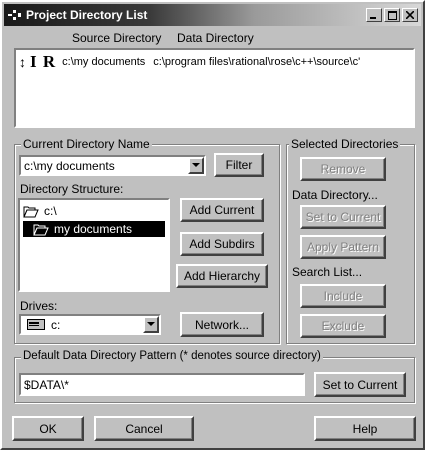 The height and width of the screenshot is (450, 425). Describe the element at coordinates (23, 62) in the screenshot. I see `move-arrows-icon: ↕` at that location.